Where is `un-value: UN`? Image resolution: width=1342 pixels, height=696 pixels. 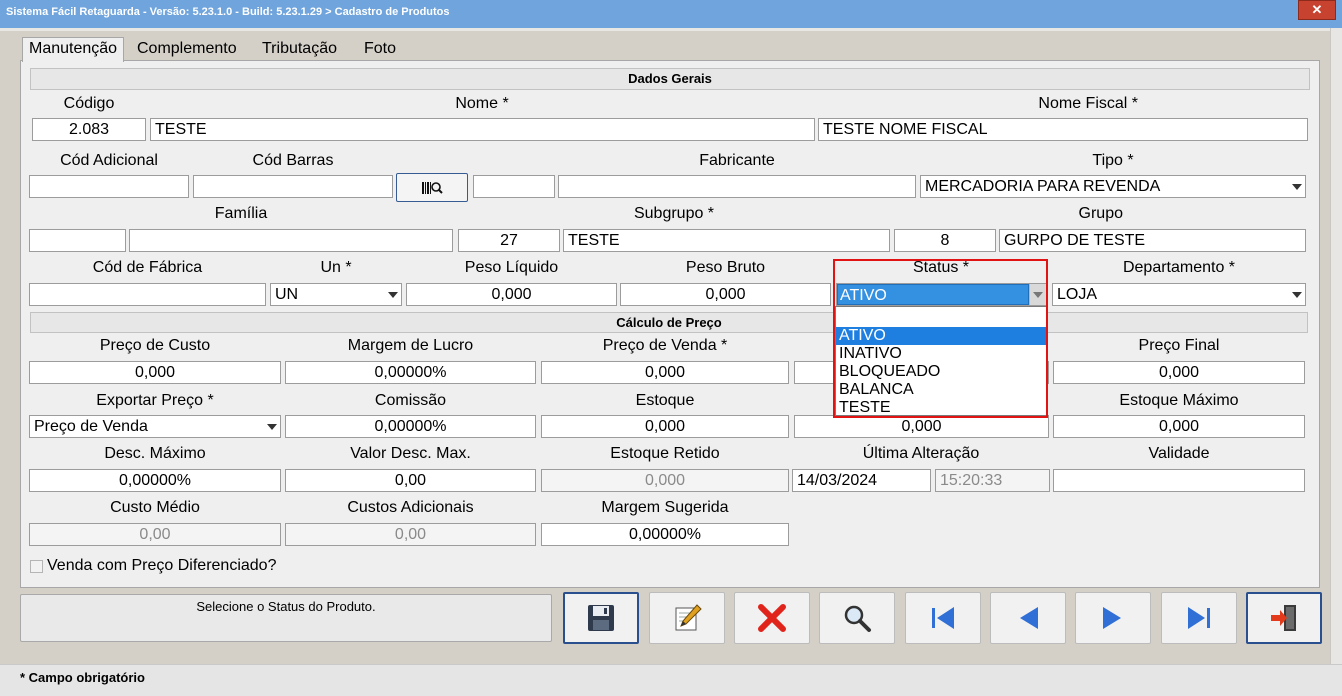 un-value: UN is located at coordinates (287, 294).